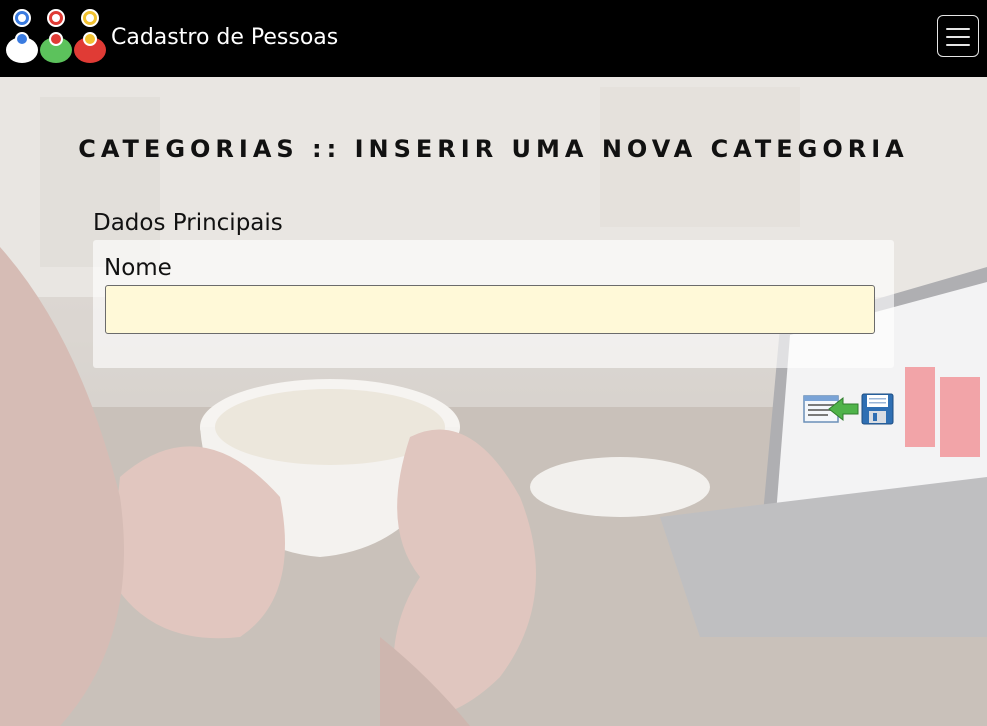 This screenshot has height=726, width=987. I want to click on back-to-list-button, so click(831, 409).